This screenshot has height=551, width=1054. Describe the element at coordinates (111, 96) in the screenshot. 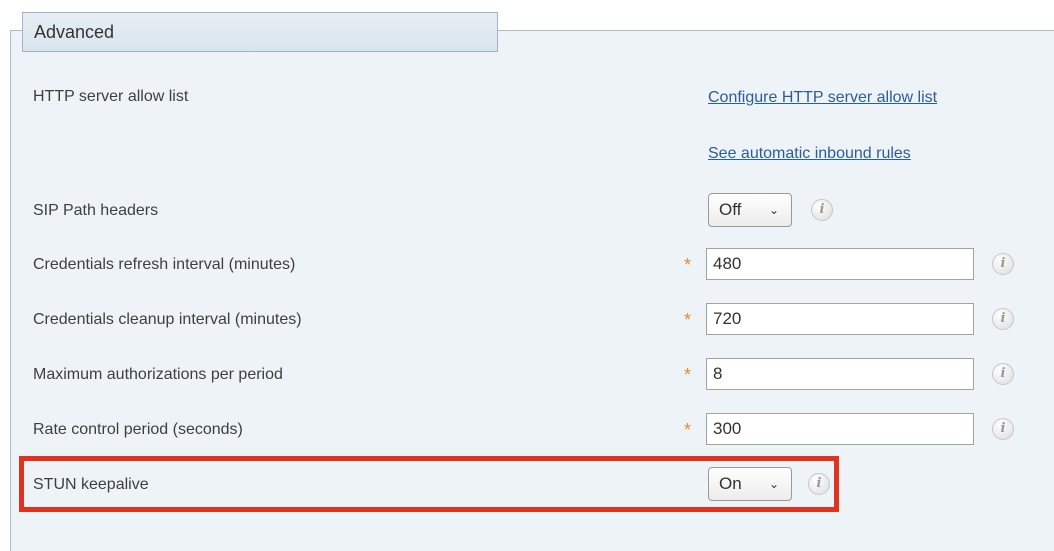

I see `http-server-allow-list-label: HTTP server allow list` at that location.